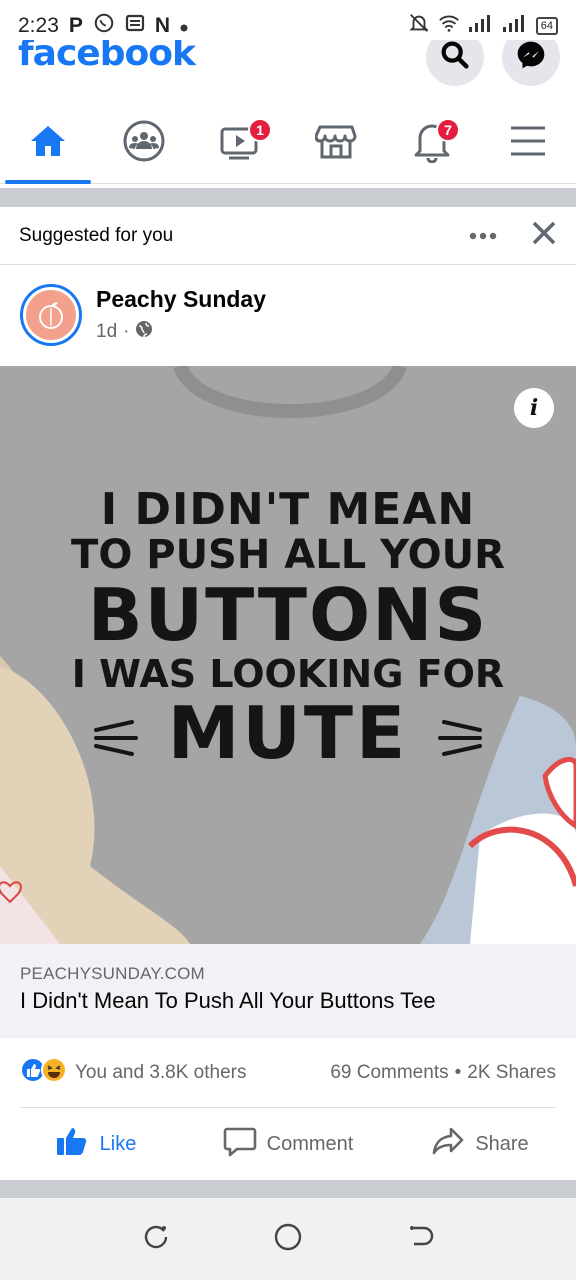 The image size is (576, 1280). I want to click on main-nav: 1 7, so click(288, 144).